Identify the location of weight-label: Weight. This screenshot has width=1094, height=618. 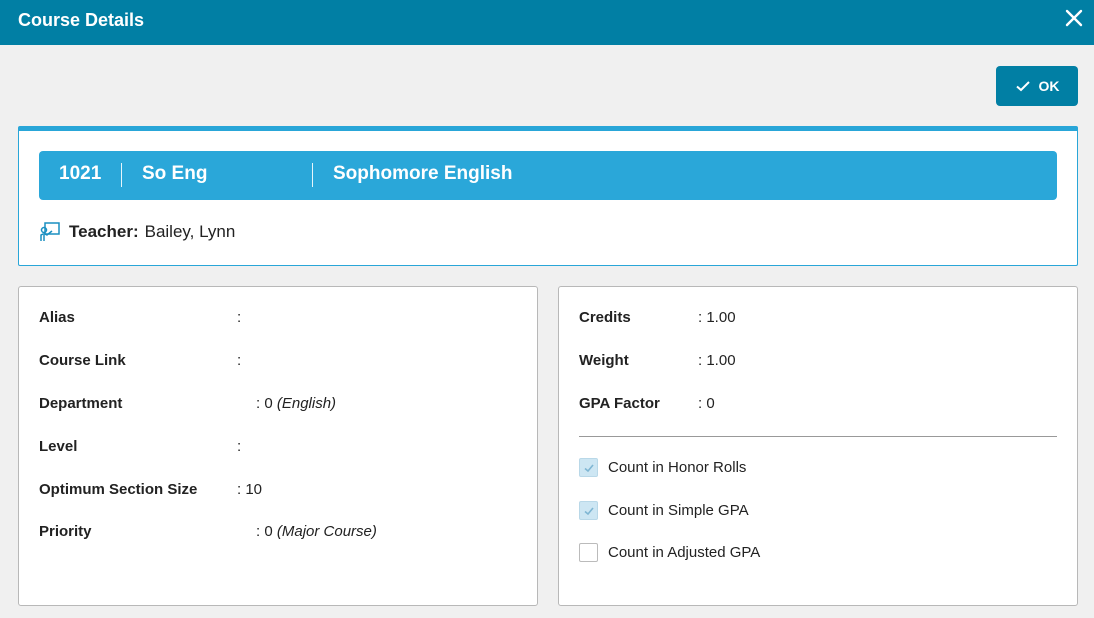
(604, 360).